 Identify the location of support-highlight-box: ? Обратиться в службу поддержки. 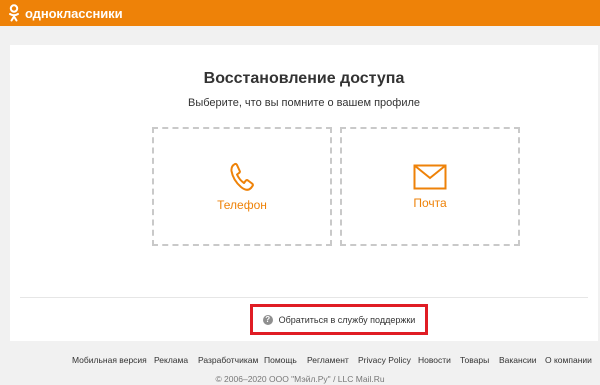
(339, 319).